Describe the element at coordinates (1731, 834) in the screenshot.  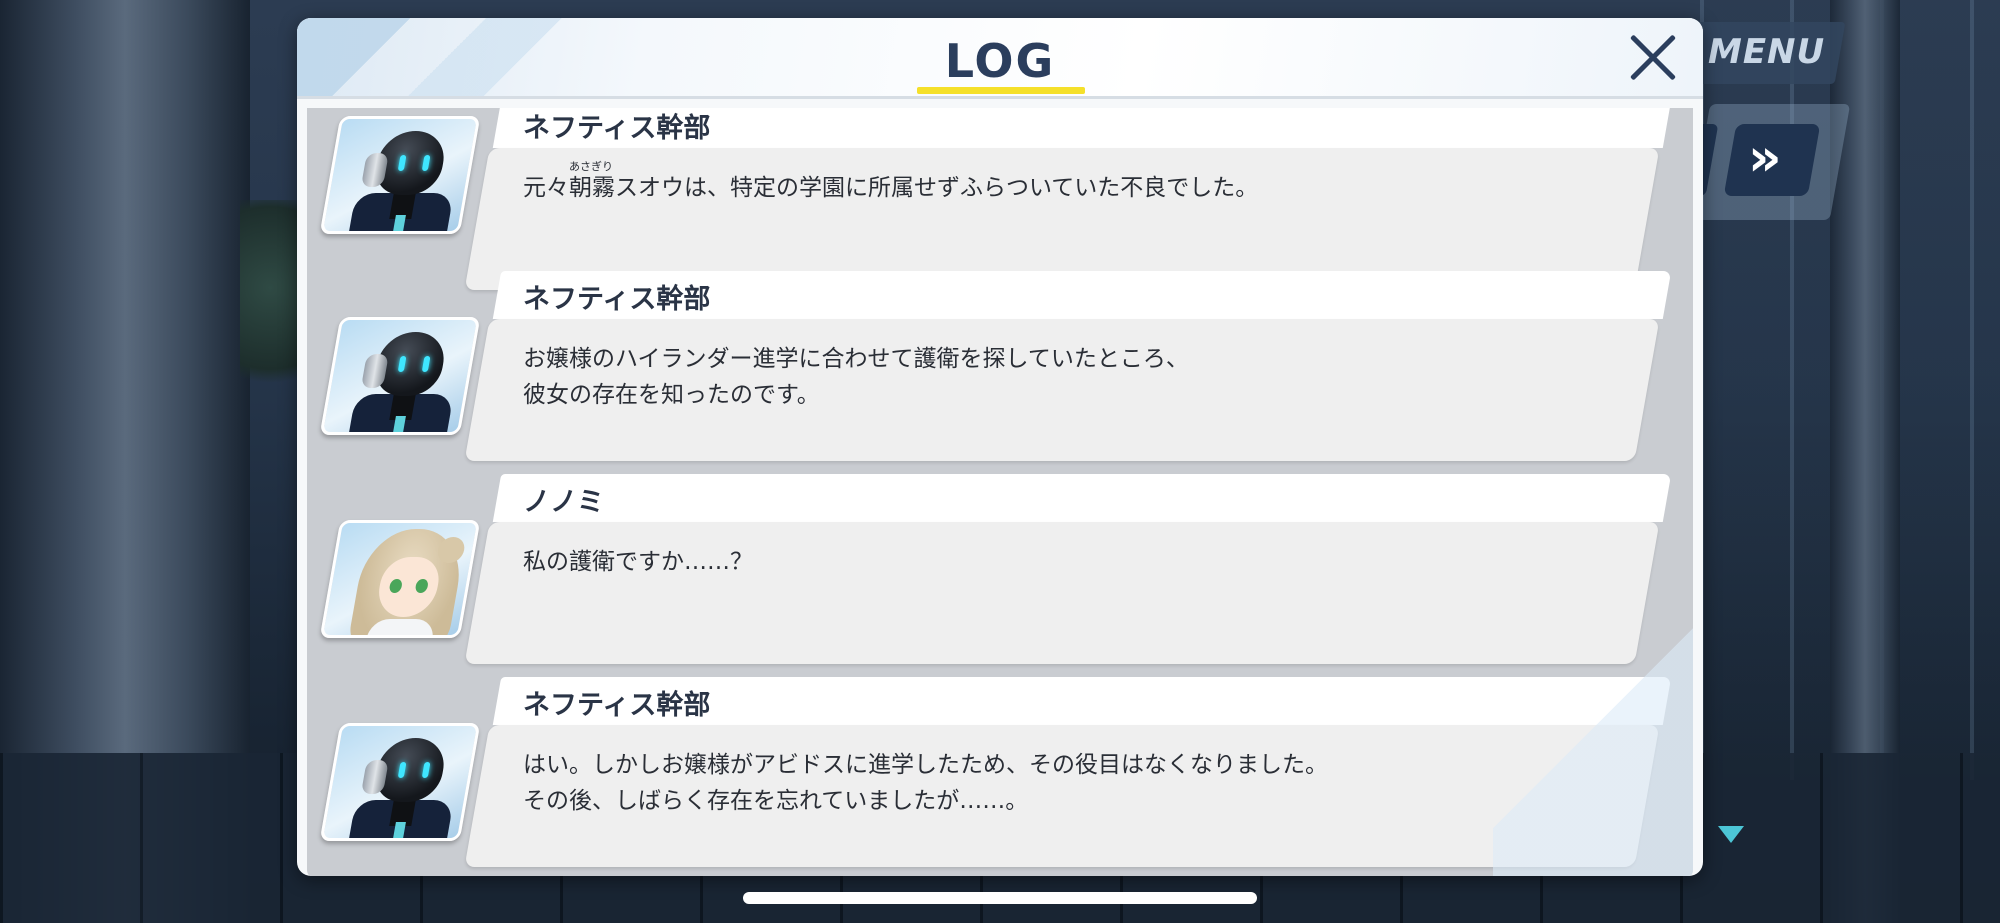
I see `next-arrow-icon` at that location.